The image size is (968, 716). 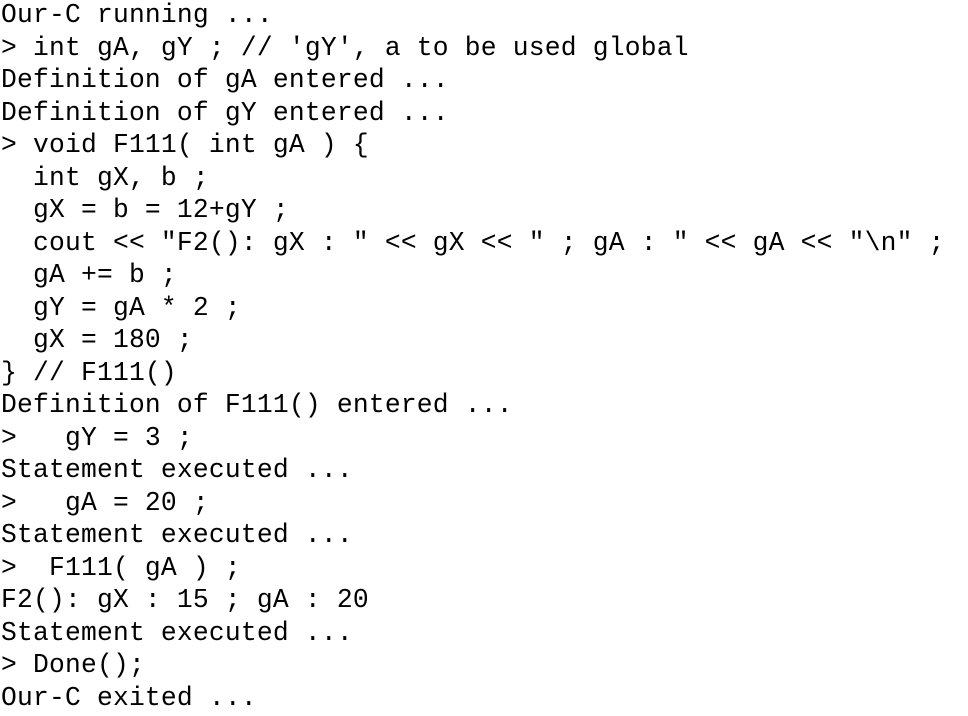 What do you see at coordinates (185, 601) in the screenshot?
I see `console-line-program-output: F2(): gX : 15 ; gA : 20` at bounding box center [185, 601].